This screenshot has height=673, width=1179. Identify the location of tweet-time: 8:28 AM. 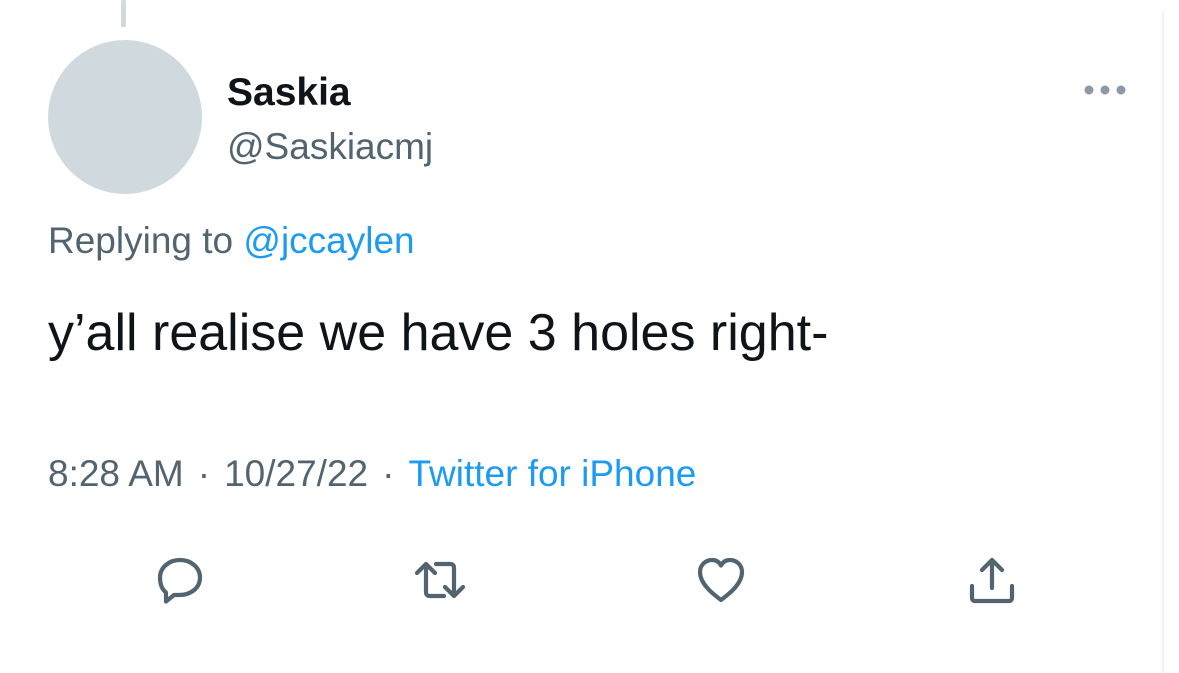
(116, 473).